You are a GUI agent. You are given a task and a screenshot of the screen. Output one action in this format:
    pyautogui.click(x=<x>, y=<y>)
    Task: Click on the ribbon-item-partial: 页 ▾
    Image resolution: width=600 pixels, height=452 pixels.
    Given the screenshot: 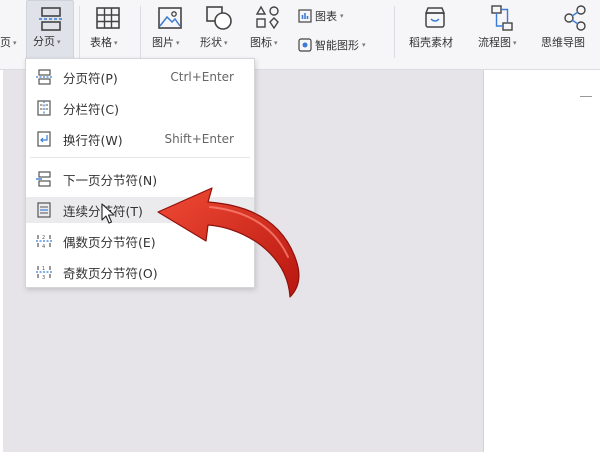 What is the action you would take?
    pyautogui.click(x=9, y=31)
    